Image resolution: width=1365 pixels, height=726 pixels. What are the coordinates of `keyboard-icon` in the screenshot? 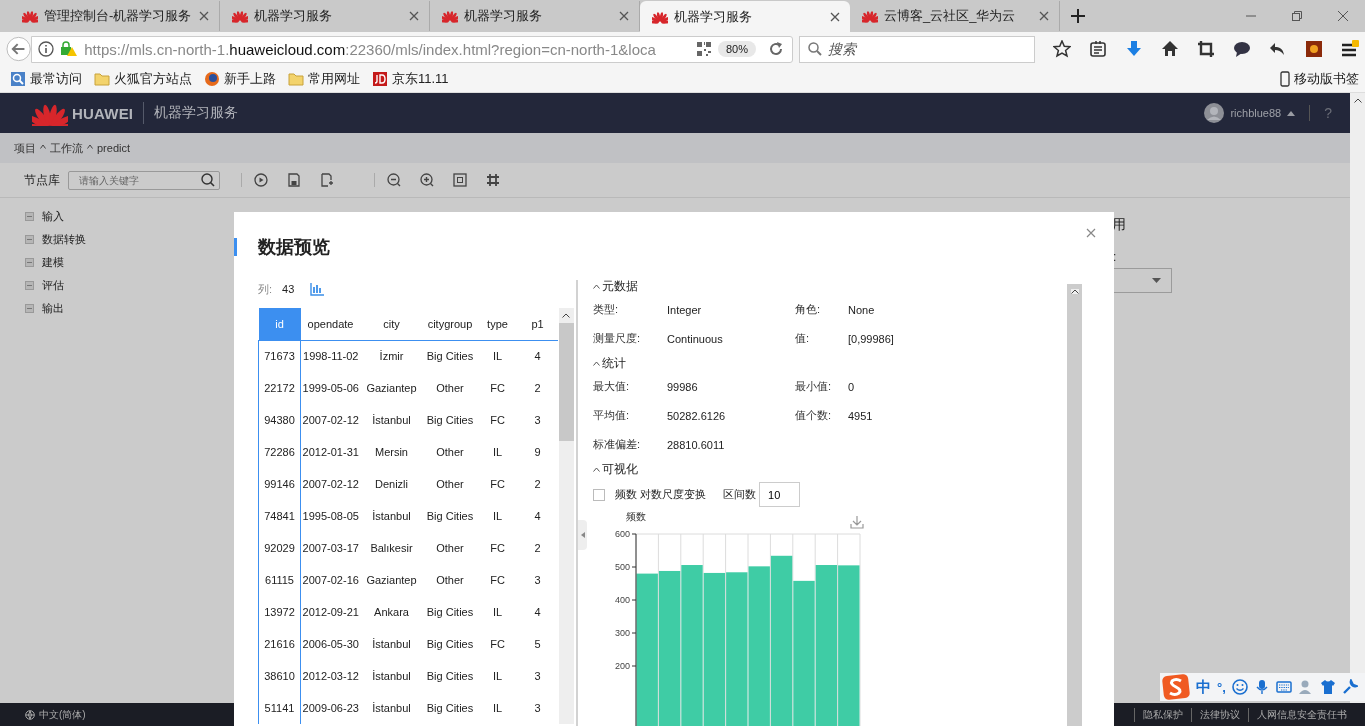 It's located at (1283, 687).